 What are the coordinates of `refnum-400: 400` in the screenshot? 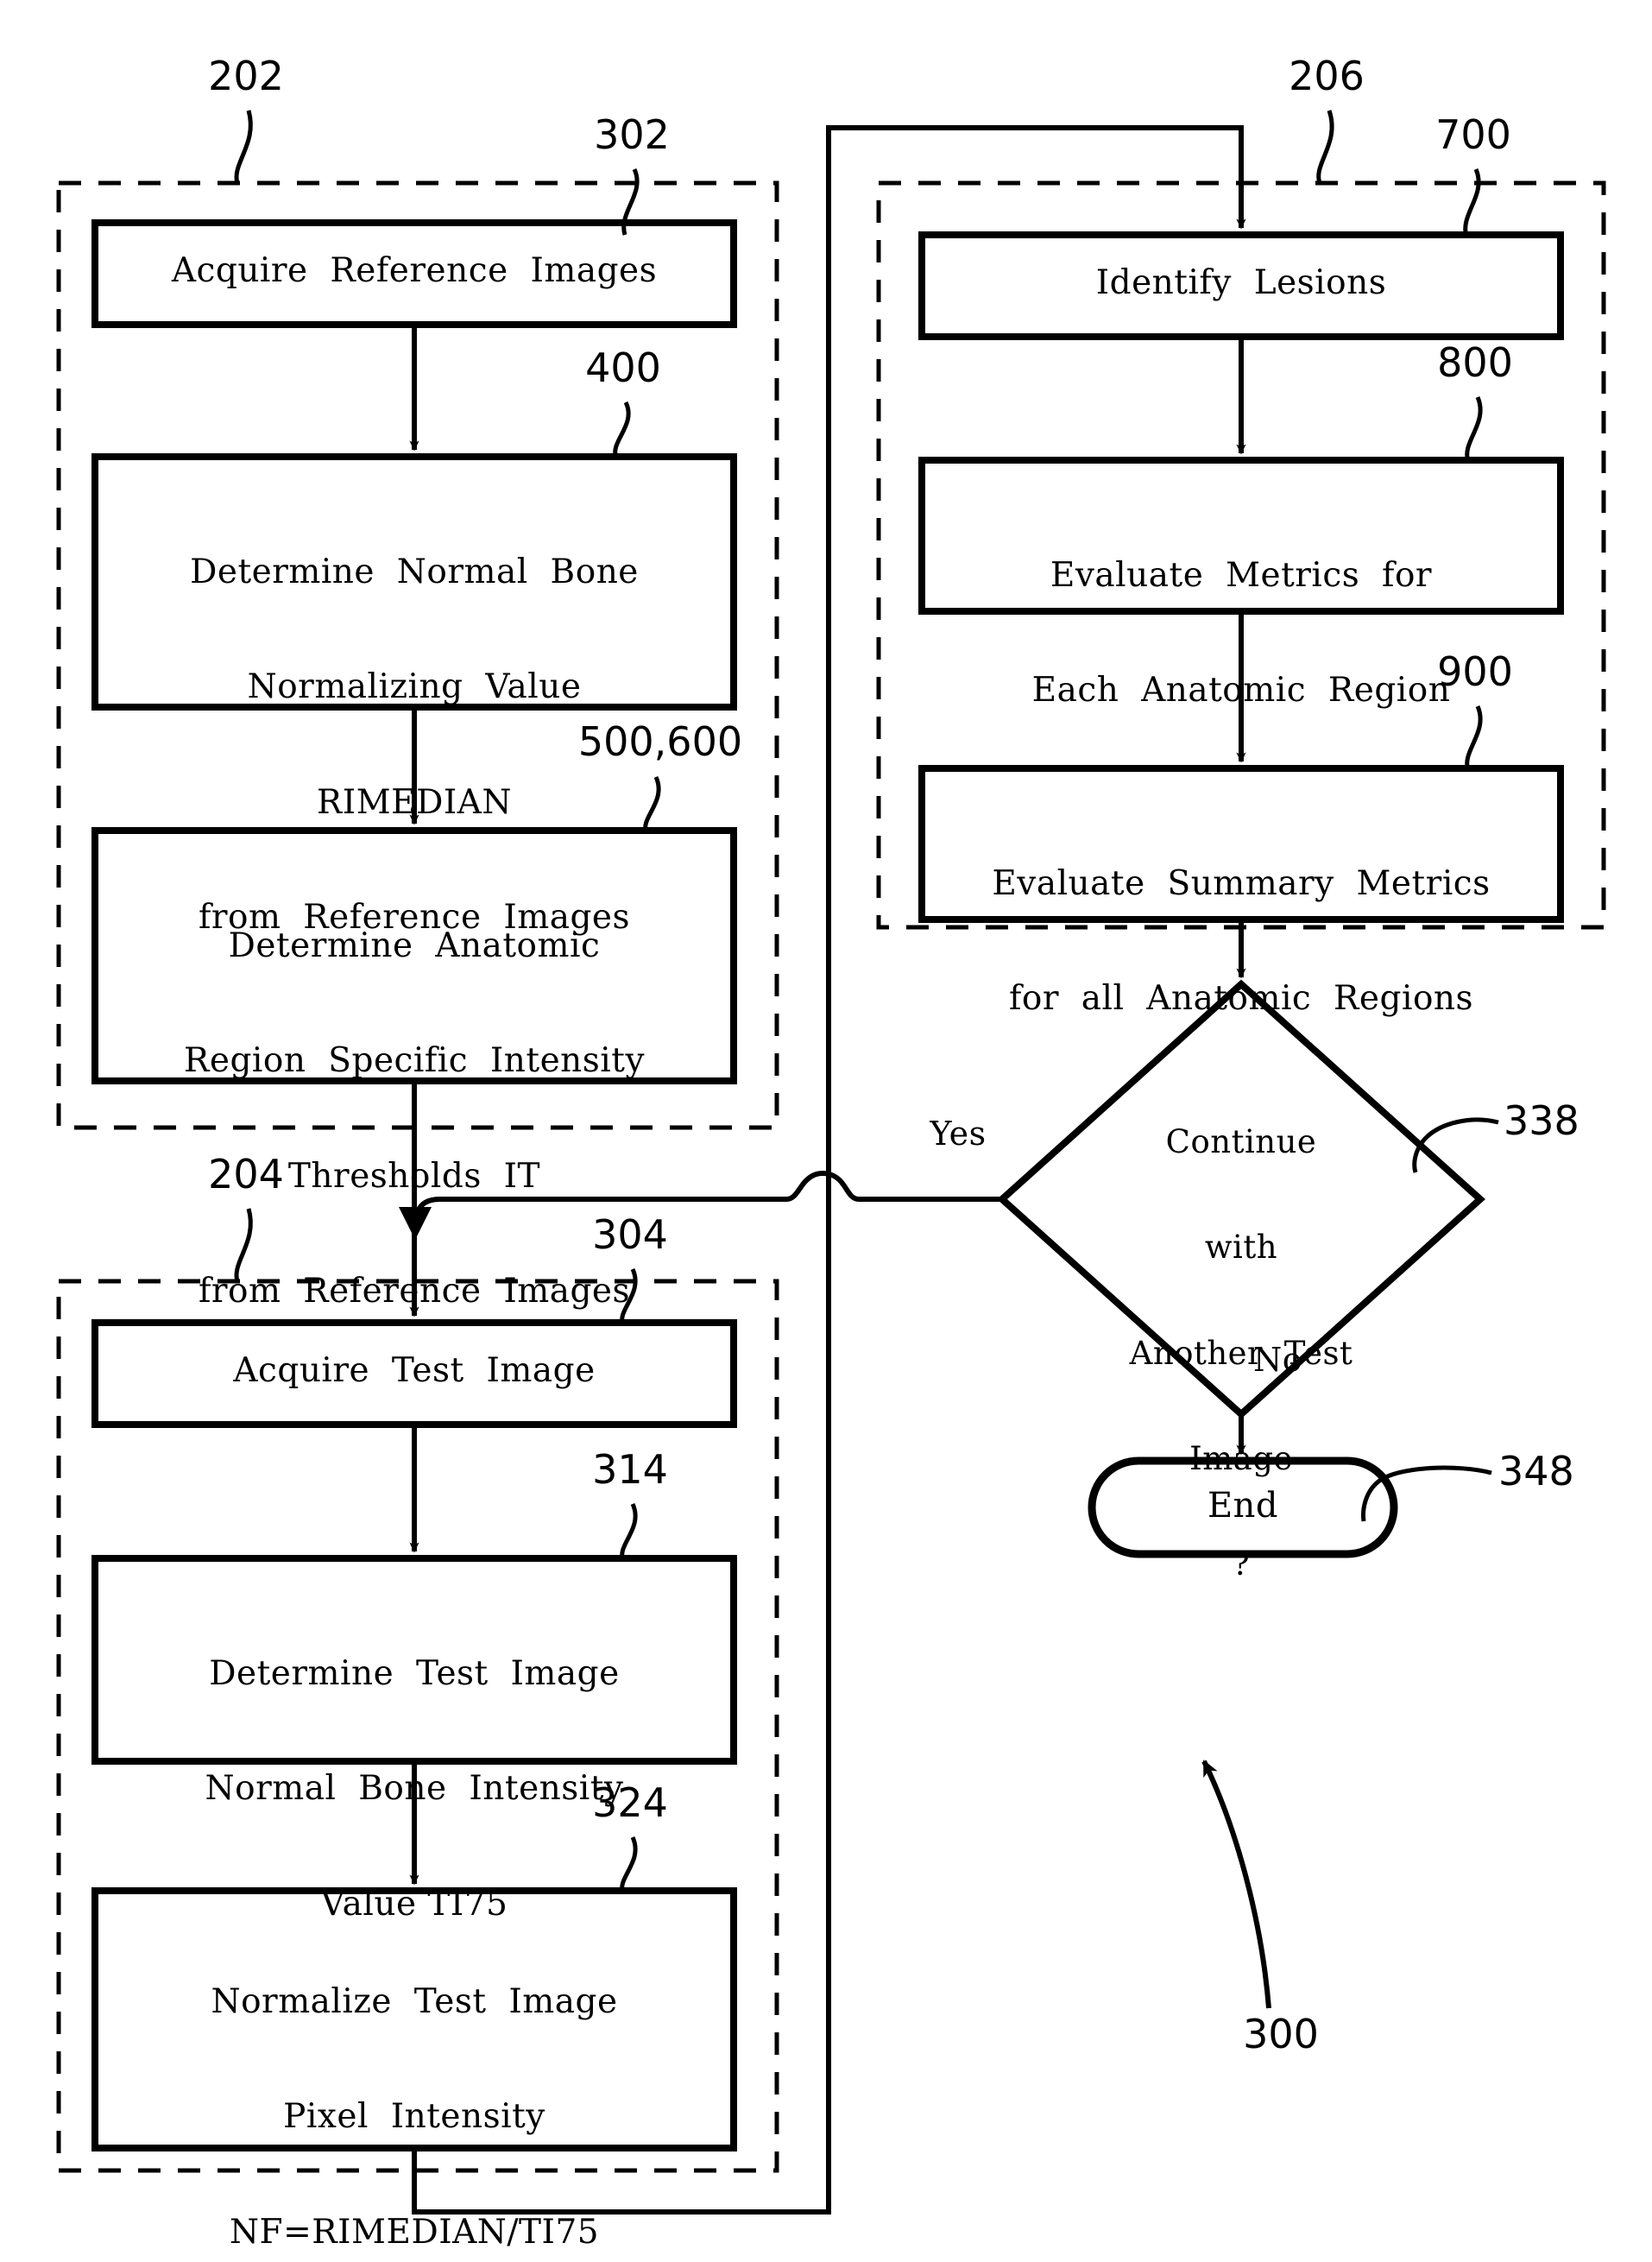 It's located at (623, 368).